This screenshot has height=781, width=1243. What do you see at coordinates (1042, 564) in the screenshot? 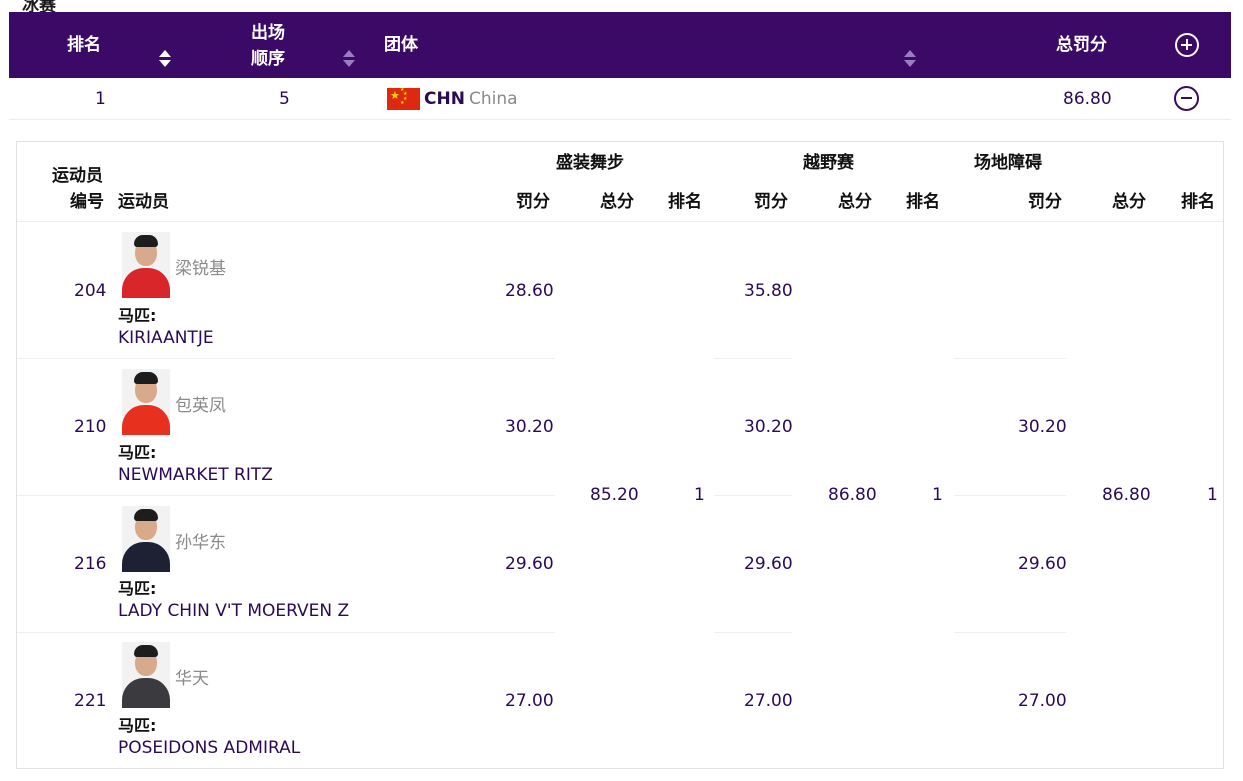
I see `jumping-penalty: 29.60` at bounding box center [1042, 564].